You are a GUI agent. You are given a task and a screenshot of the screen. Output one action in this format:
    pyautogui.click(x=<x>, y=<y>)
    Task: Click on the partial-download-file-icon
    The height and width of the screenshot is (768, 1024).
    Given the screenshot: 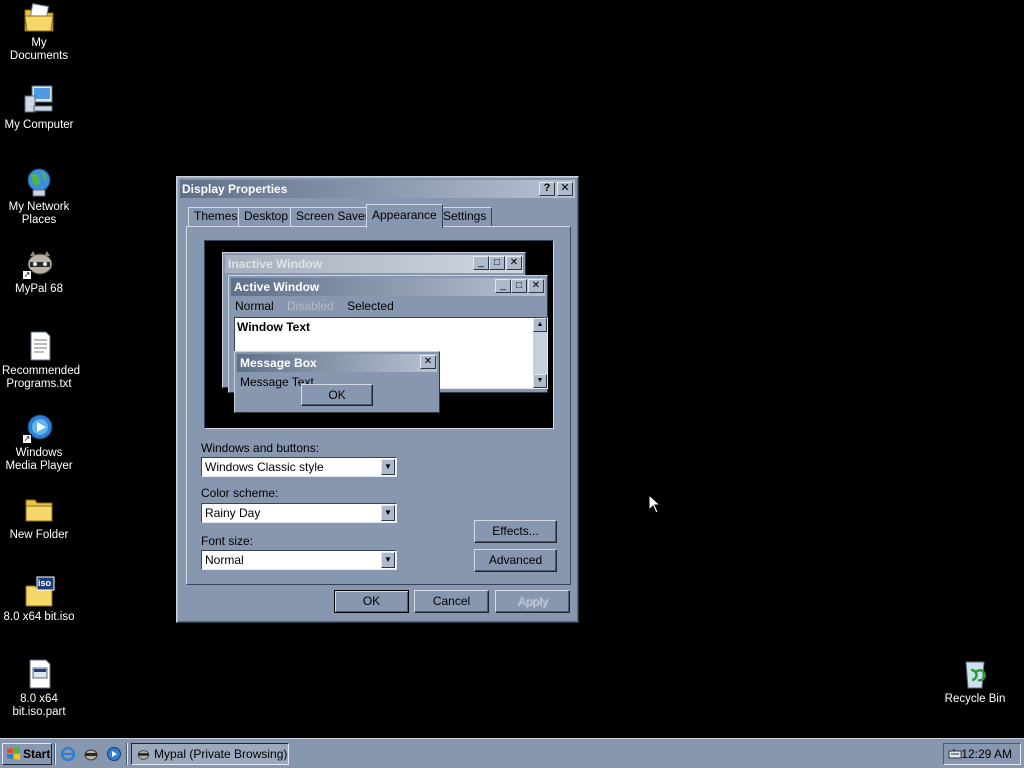 What is the action you would take?
    pyautogui.click(x=39, y=674)
    